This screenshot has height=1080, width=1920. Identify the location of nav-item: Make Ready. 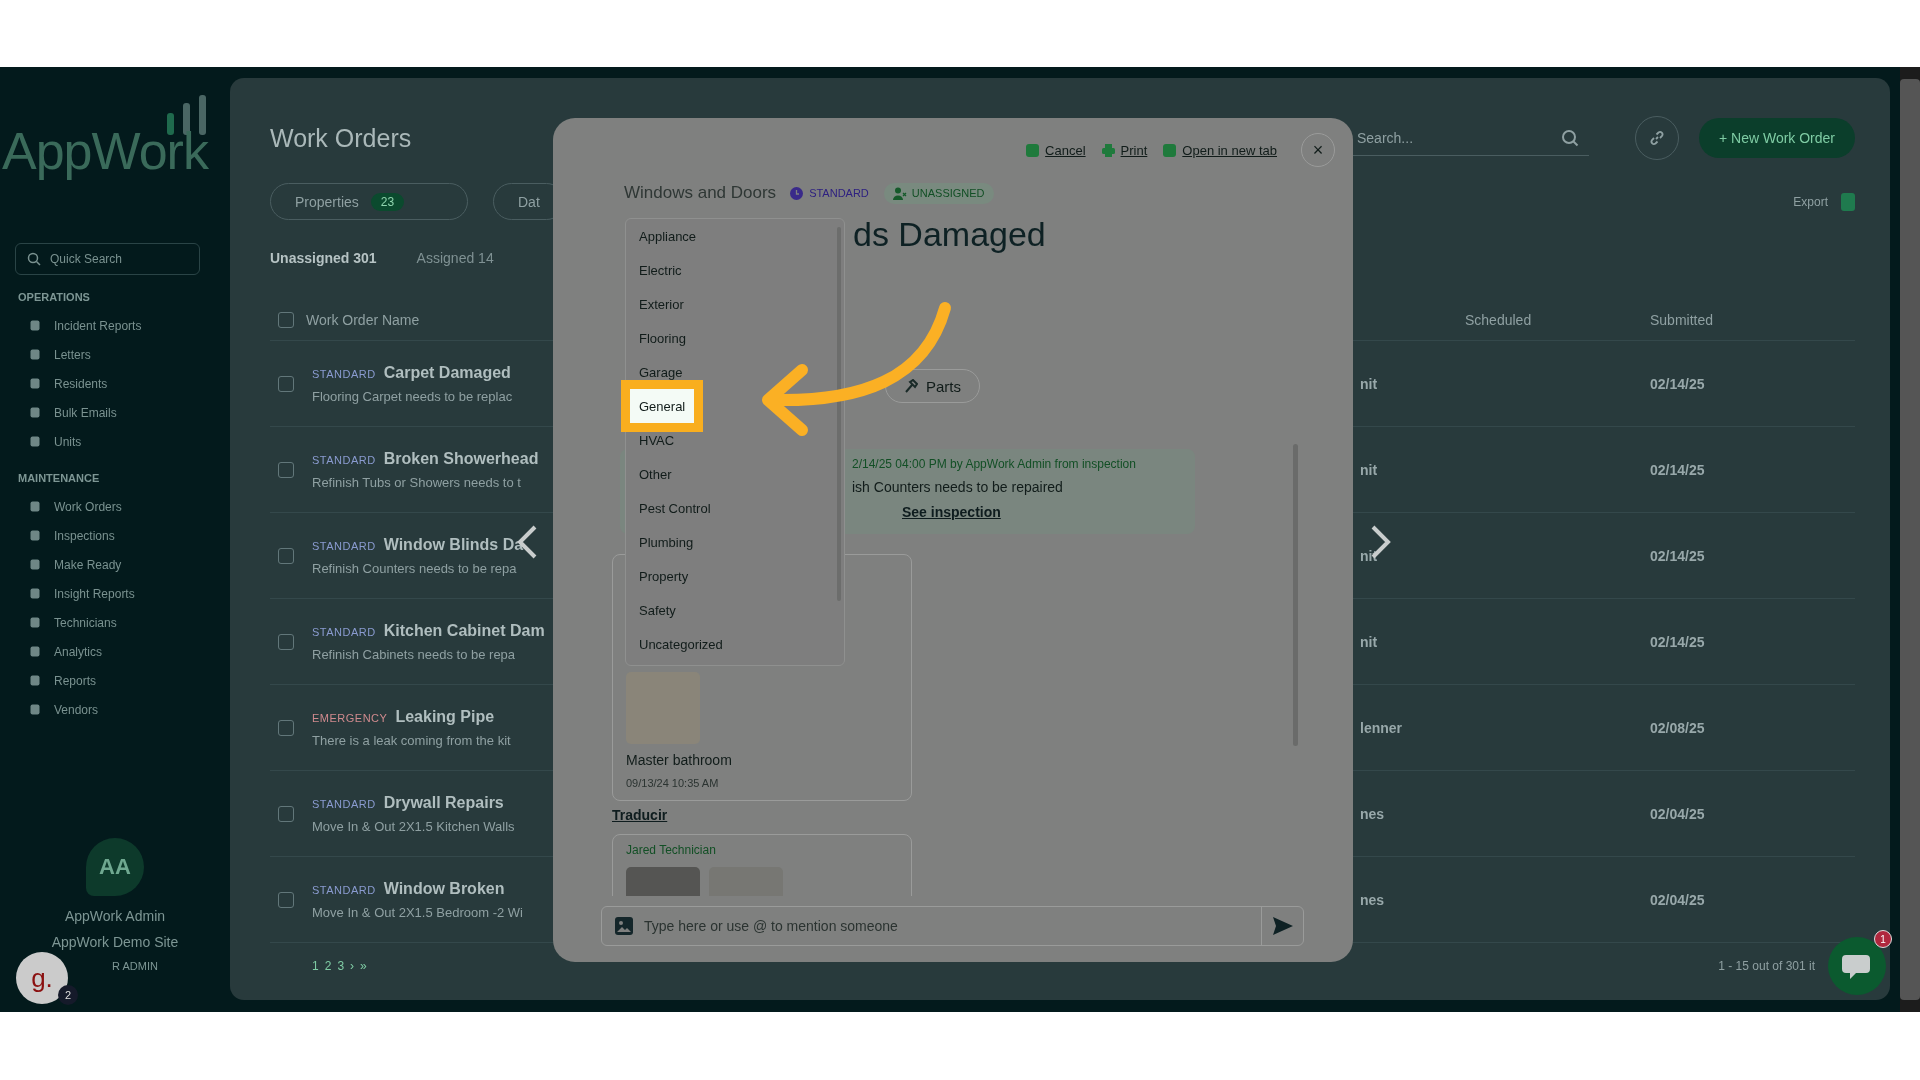
(88, 564).